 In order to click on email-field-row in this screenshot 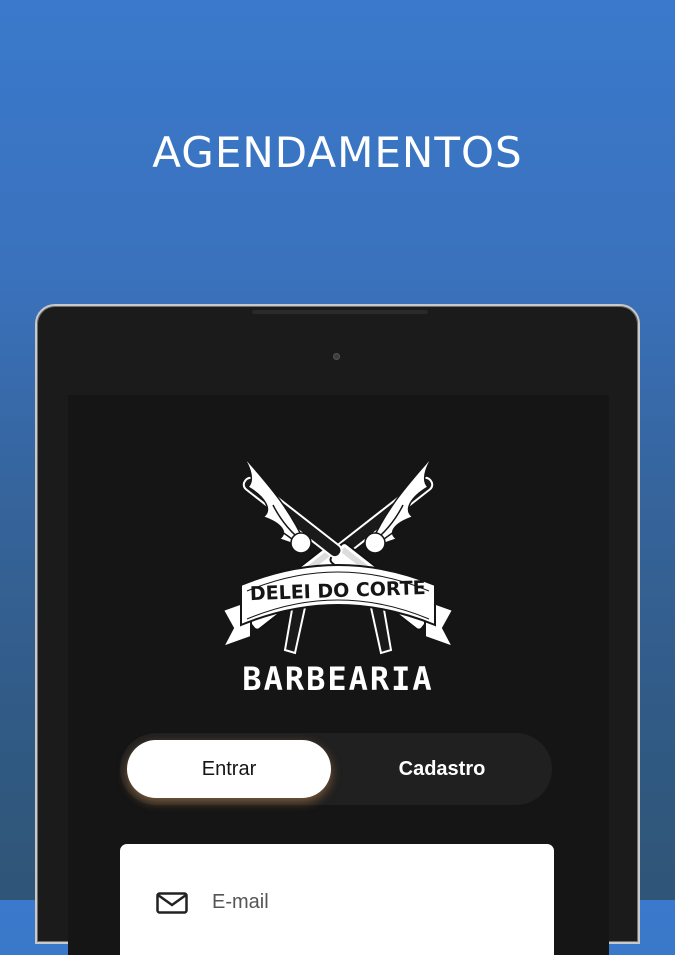, I will do `click(335, 902)`.